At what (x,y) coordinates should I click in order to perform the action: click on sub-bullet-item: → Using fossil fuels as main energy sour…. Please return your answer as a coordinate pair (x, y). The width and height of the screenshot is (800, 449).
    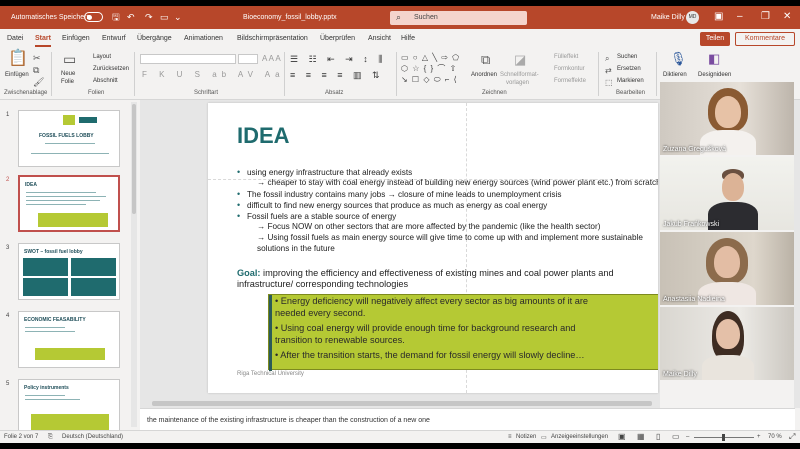
    Looking at the image, I should click on (450, 238).